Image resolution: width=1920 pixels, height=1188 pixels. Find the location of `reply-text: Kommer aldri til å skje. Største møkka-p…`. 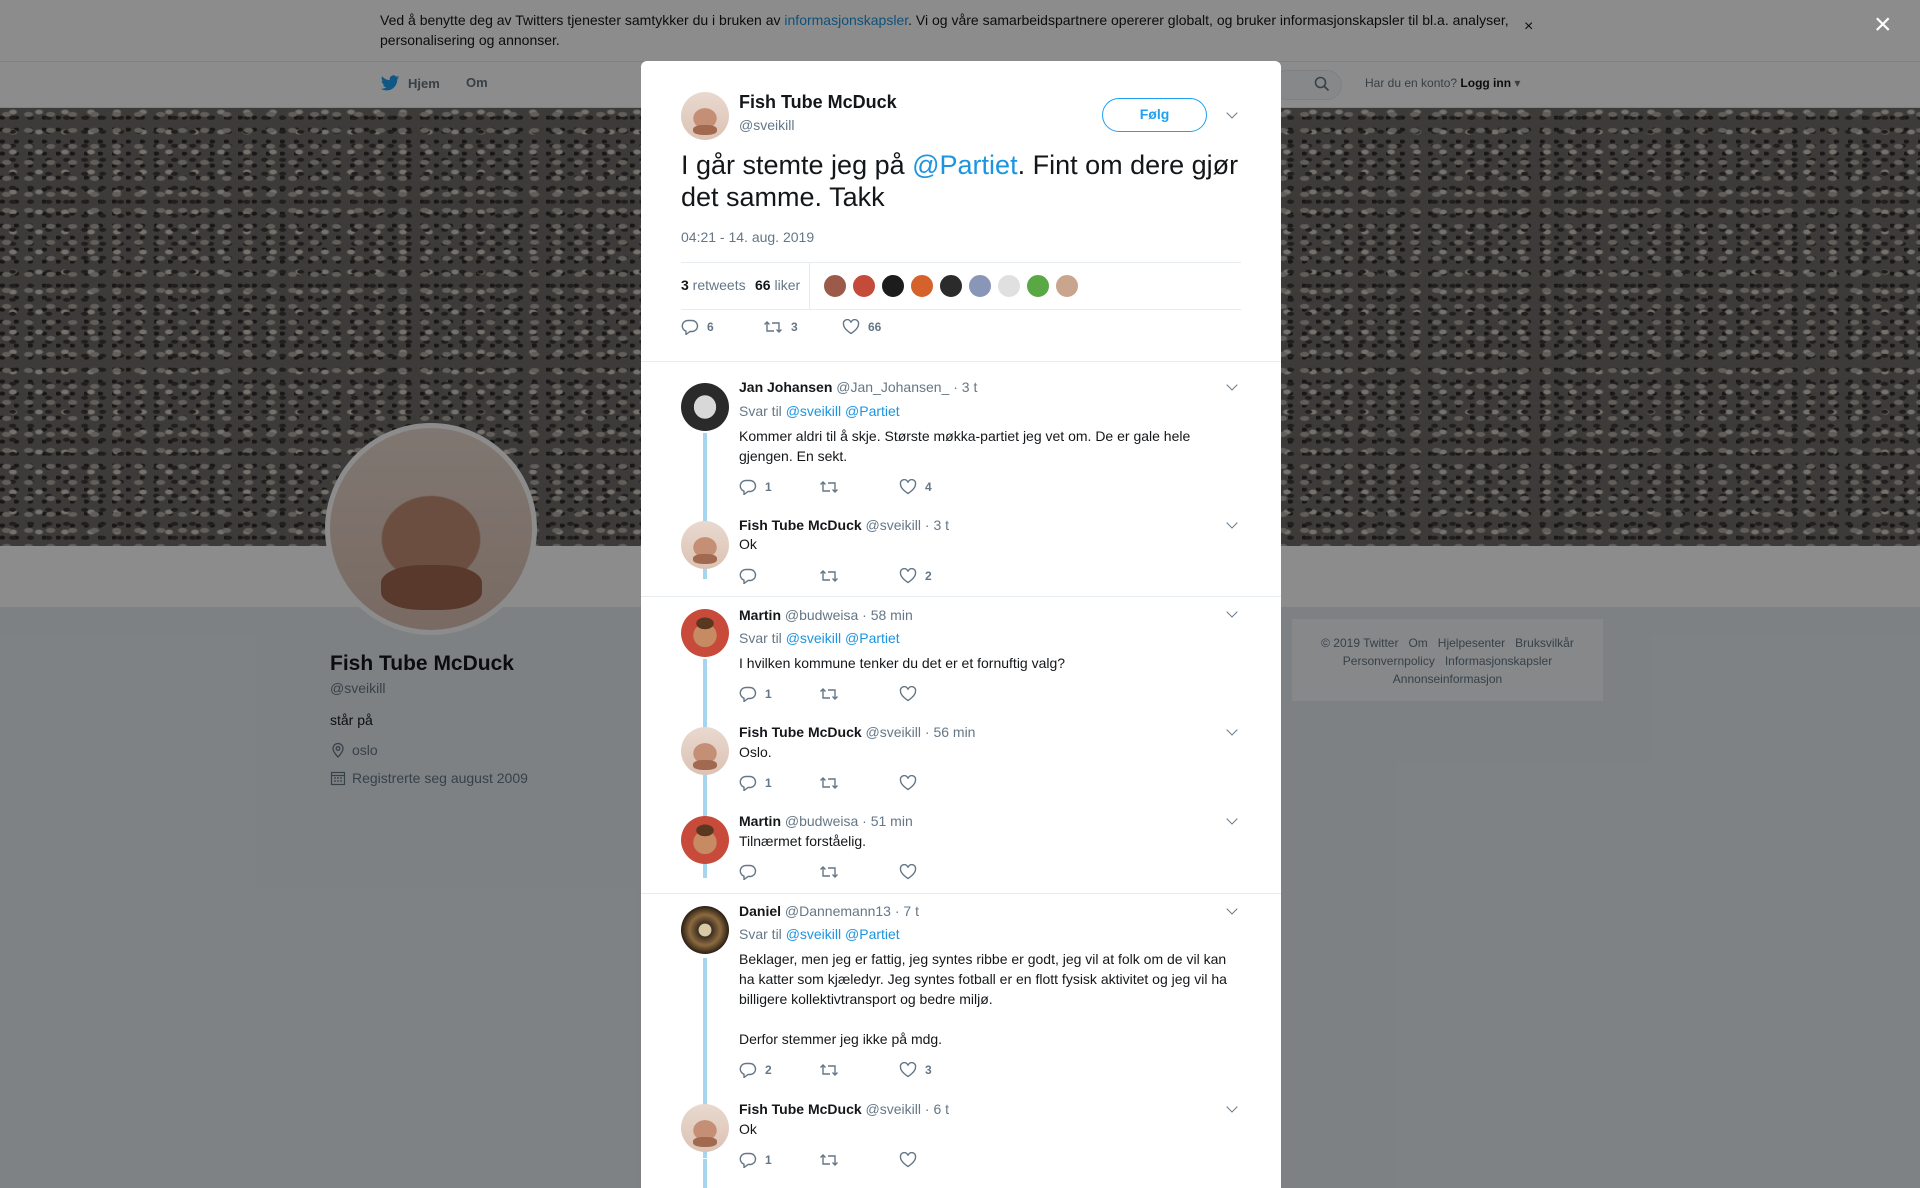

reply-text: Kommer aldri til å skje. Største møkka-p… is located at coordinates (965, 446).